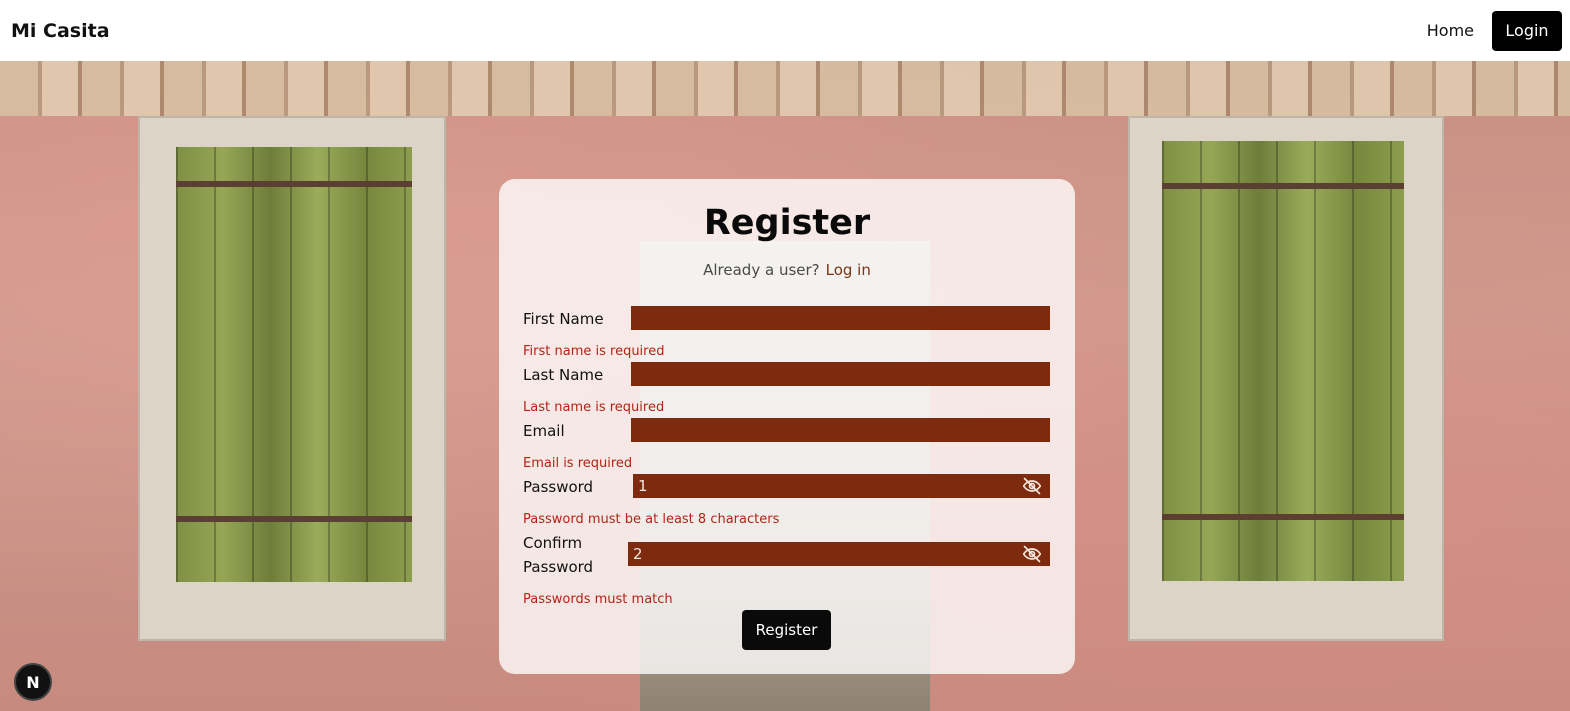 Image resolution: width=1570 pixels, height=711 pixels. What do you see at coordinates (643, 486) in the screenshot?
I see `password-value: 1` at bounding box center [643, 486].